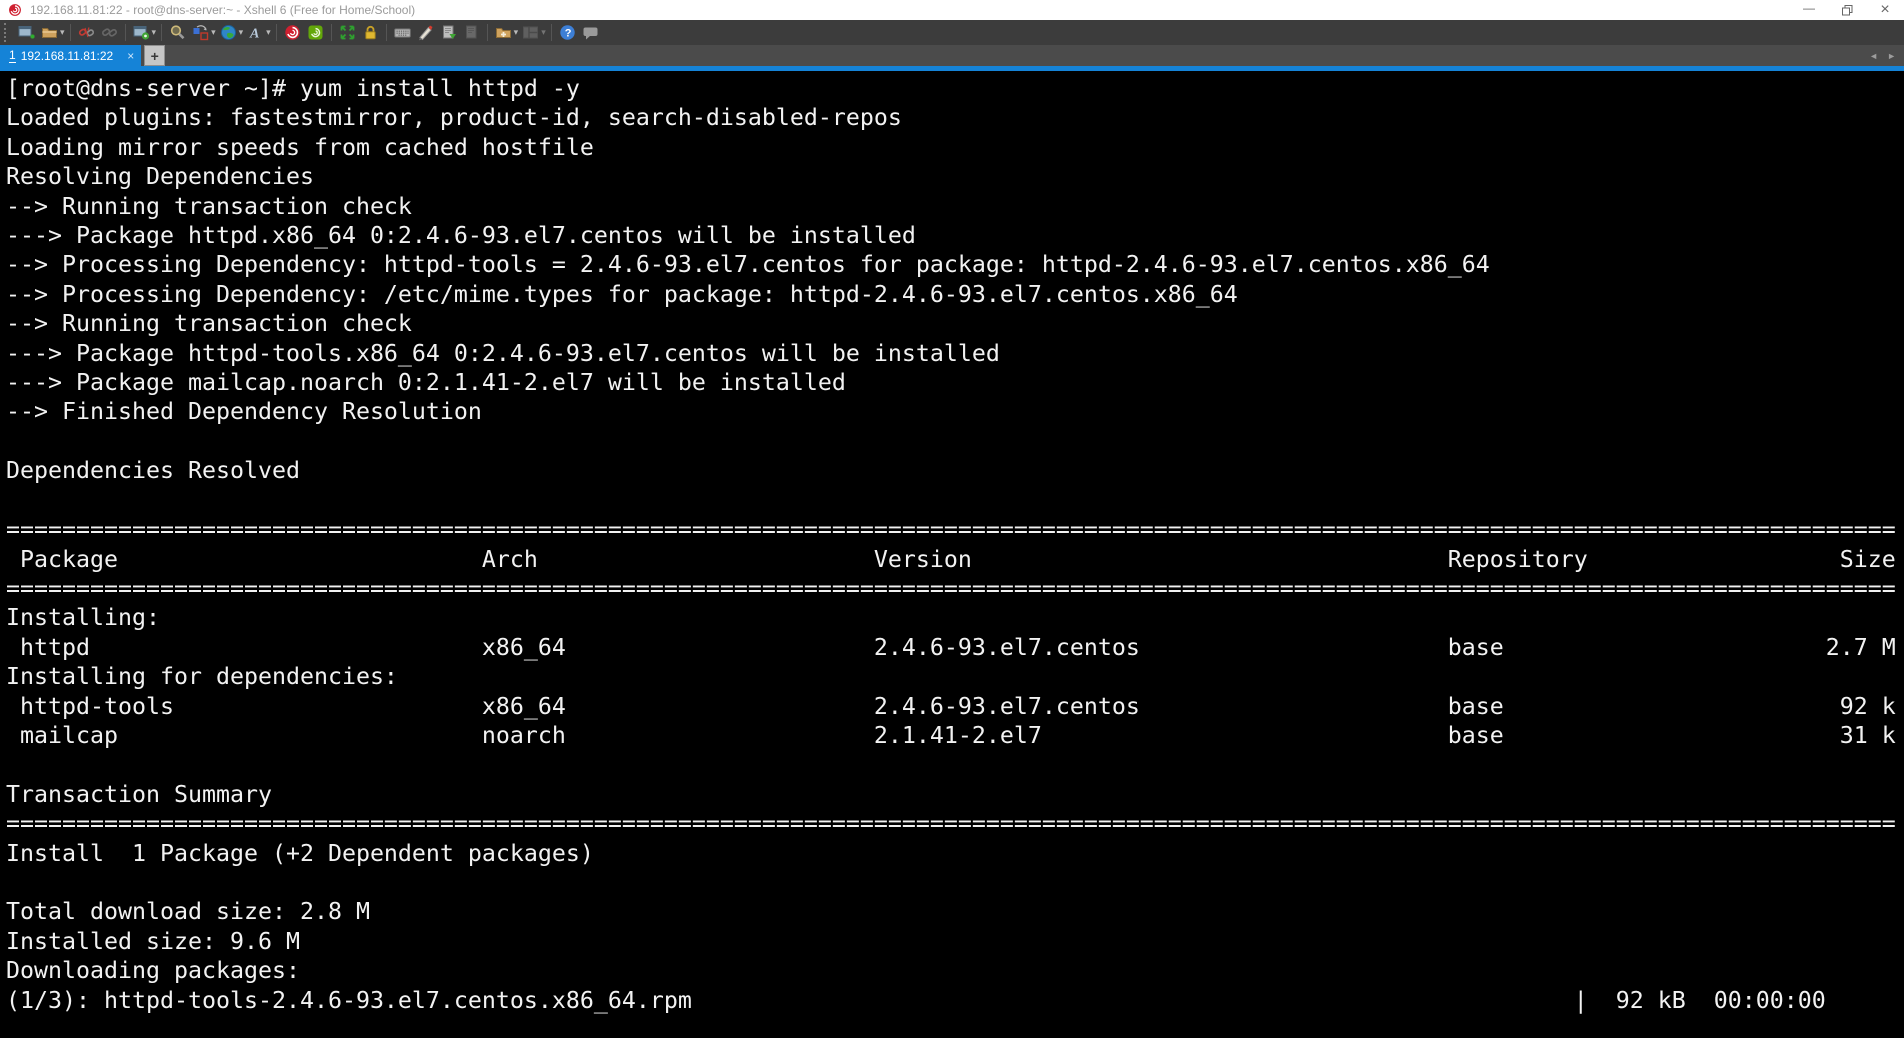  I want to click on toolbar: ▾ ▾ ▾ ▾ A ▾ ▾ ▾ ?, so click(952, 32).